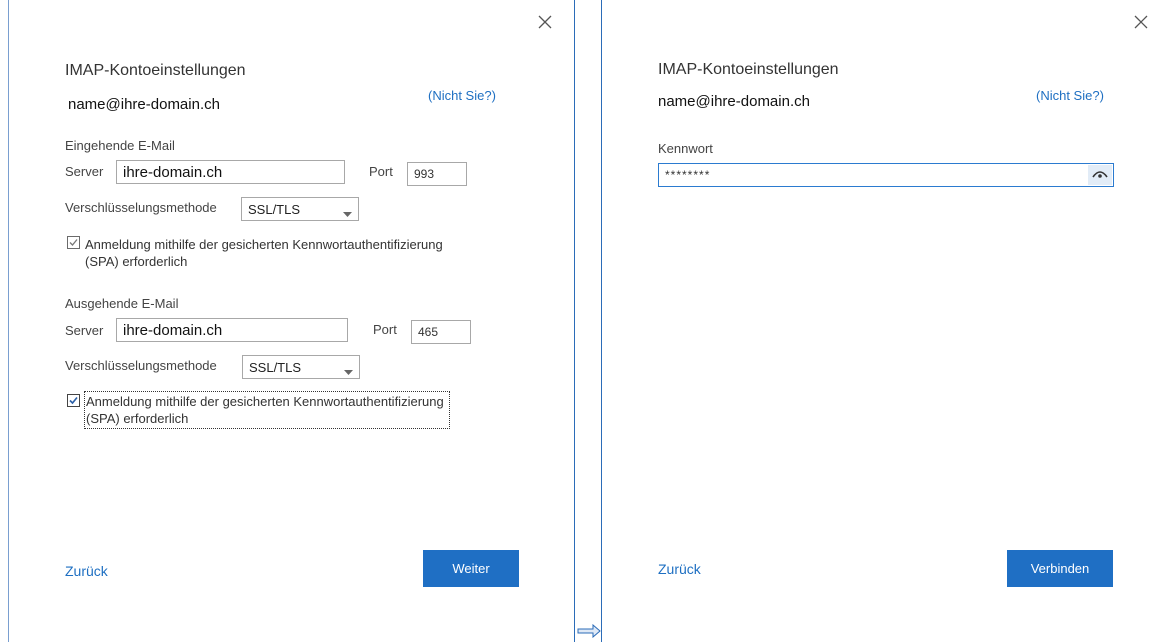  I want to click on outgoing-encryption-value: SSL/TLS, so click(275, 367).